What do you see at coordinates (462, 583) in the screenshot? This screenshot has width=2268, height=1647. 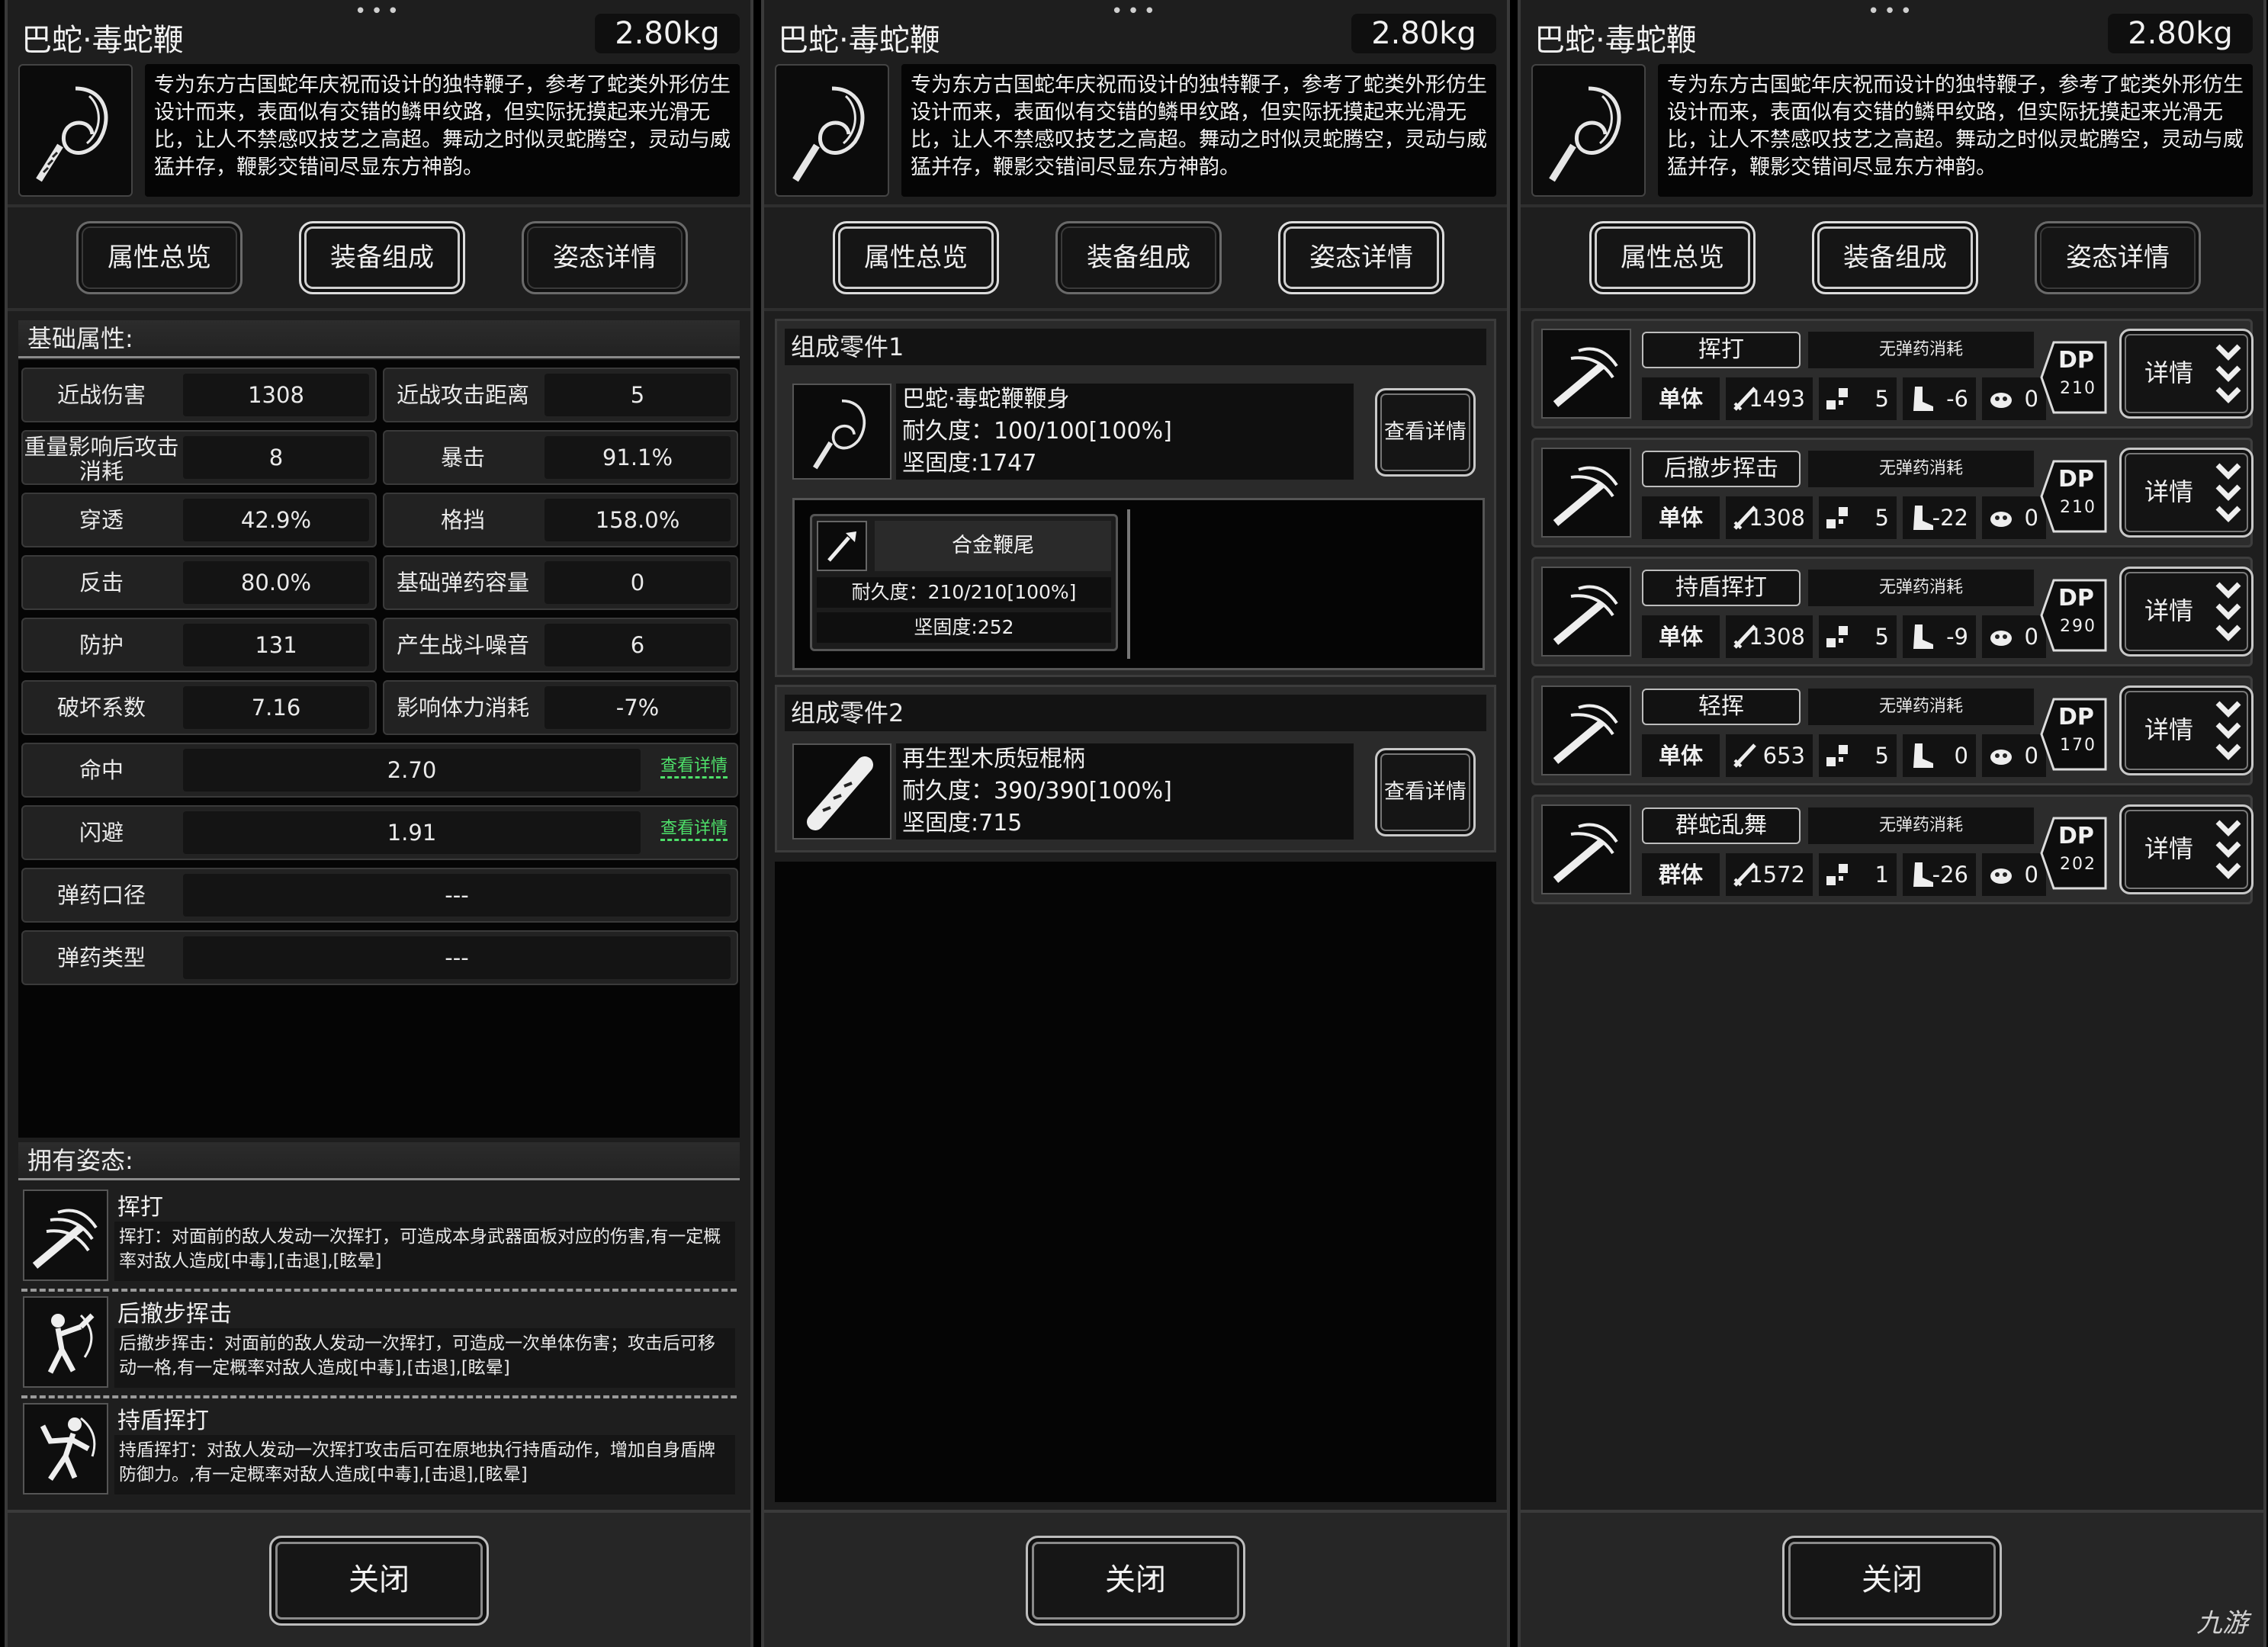 I see `stat-label: 基础弹药容量` at bounding box center [462, 583].